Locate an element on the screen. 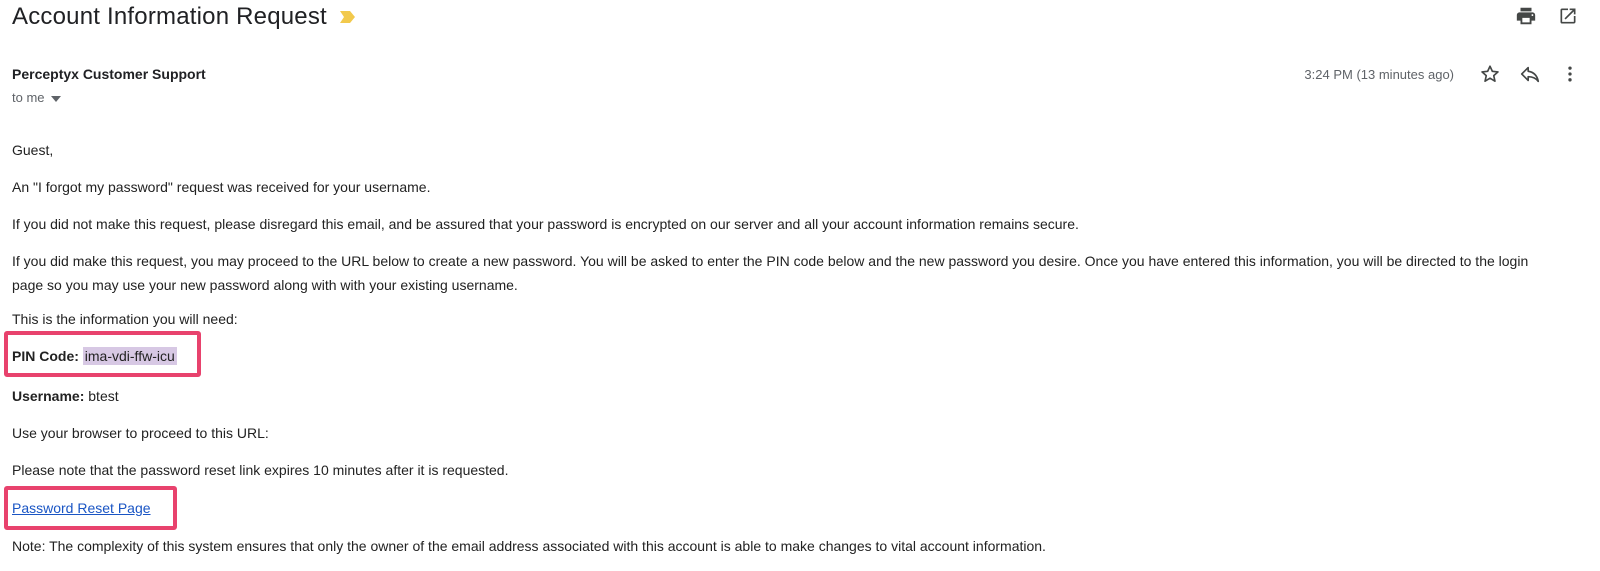  username-label: Username: is located at coordinates (48, 396).